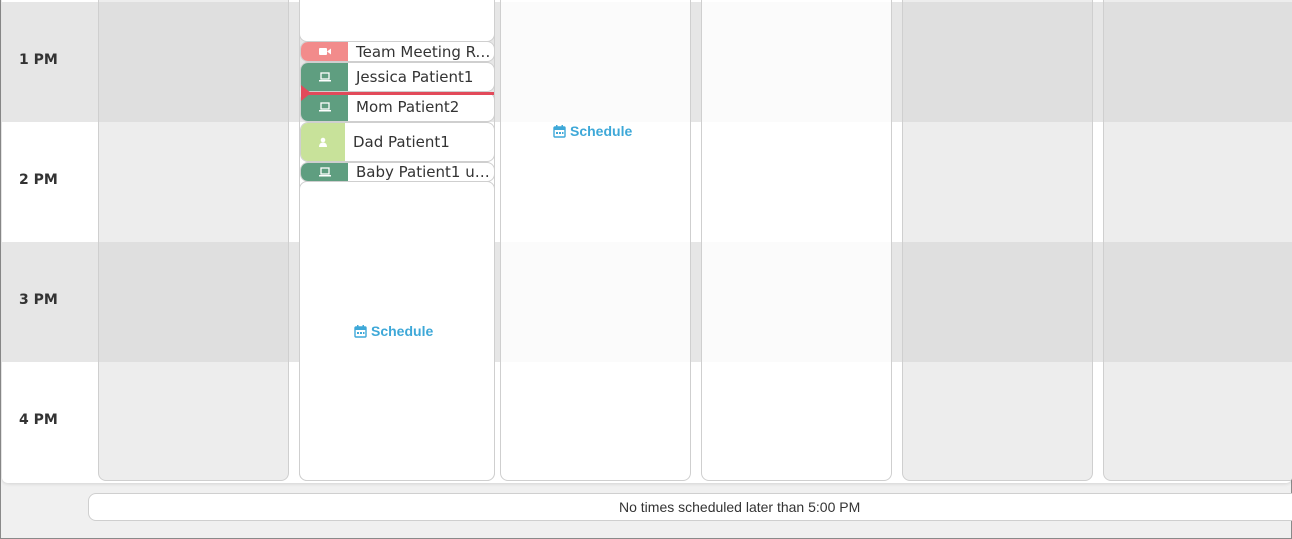 This screenshot has width=1292, height=539. Describe the element at coordinates (38, 60) in the screenshot. I see `hour-label: 1 PM` at that location.